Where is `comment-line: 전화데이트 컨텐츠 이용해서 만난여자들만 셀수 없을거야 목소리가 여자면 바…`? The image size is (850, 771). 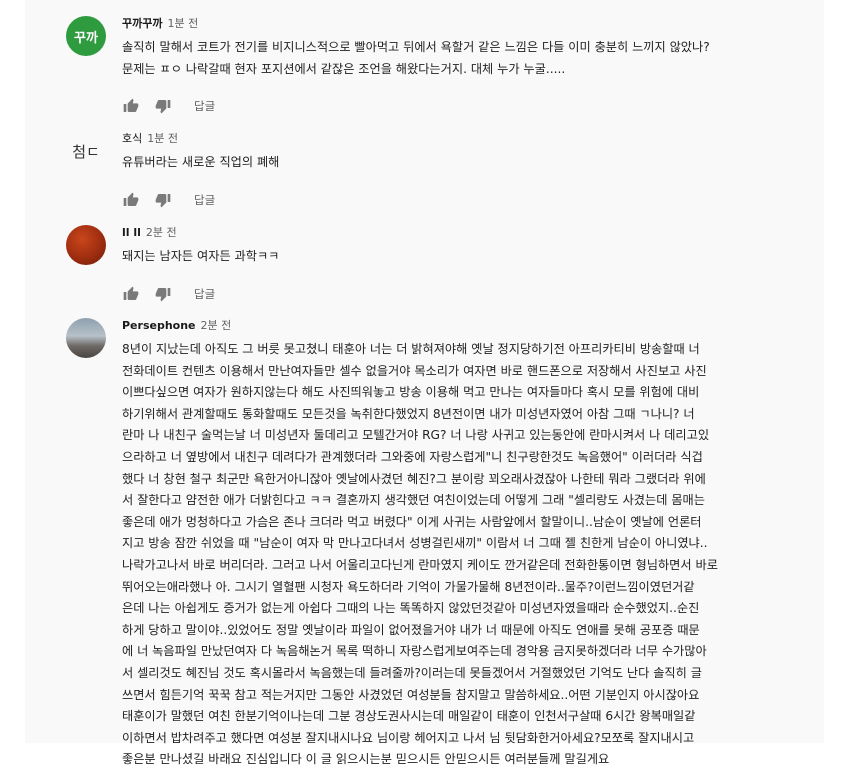 comment-line: 전화데이트 컨텐츠 이용해서 만난여자들만 셀수 없을거야 목소리가 여자면 바… is located at coordinates (414, 370).